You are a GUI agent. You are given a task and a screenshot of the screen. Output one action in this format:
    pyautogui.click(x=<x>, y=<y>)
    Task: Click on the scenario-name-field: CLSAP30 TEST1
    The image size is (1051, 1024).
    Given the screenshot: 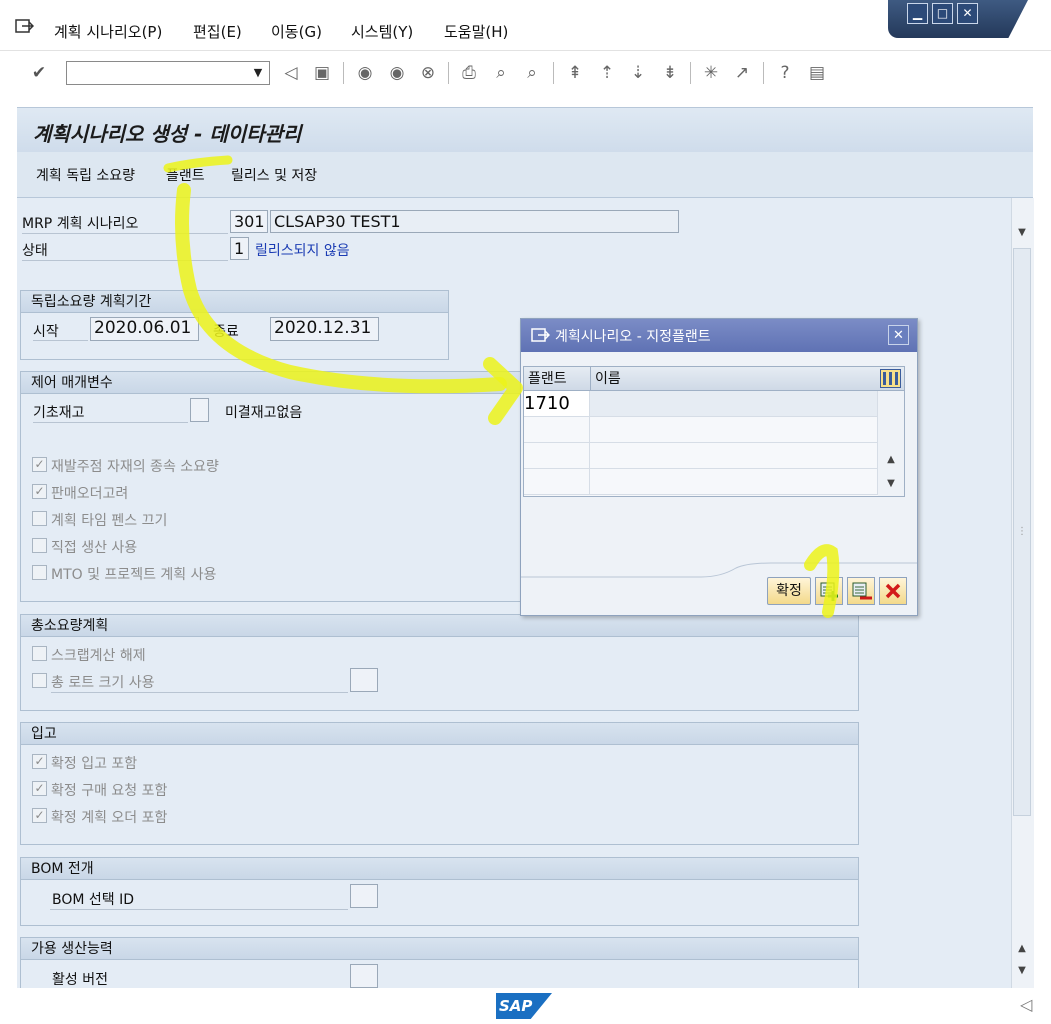 What is the action you would take?
    pyautogui.click(x=474, y=221)
    